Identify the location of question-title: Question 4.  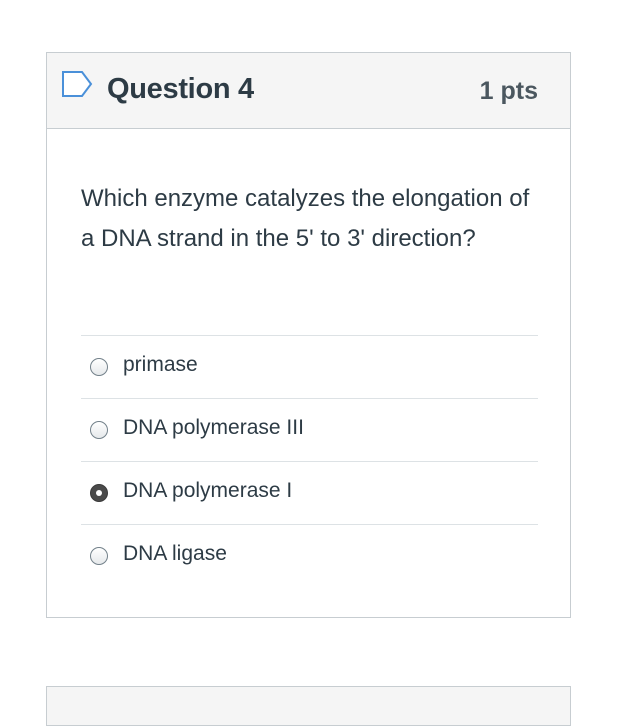
(180, 89).